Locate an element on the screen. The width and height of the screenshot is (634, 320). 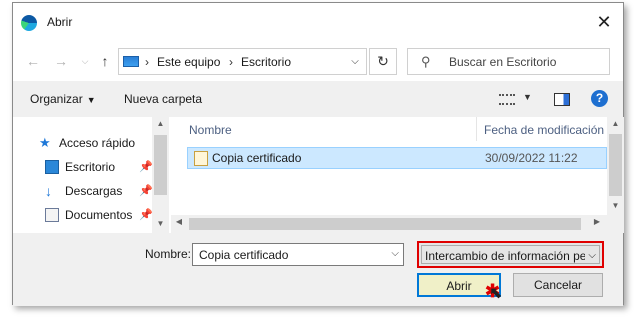
forward-arrow-icon: → is located at coordinates (61, 61).